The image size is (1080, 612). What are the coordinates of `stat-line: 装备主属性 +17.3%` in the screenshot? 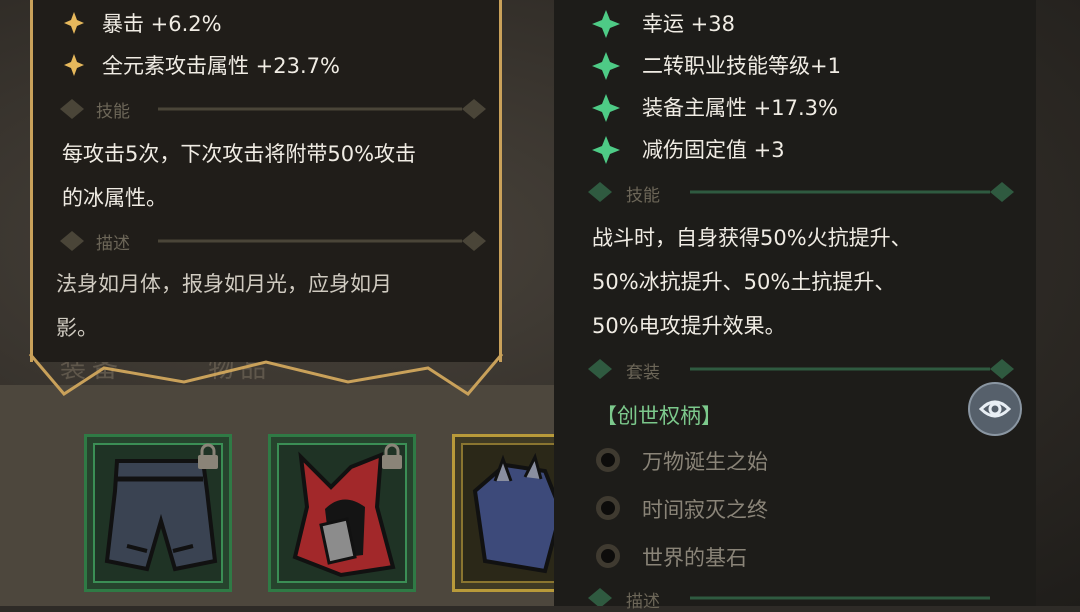 It's located at (740, 108).